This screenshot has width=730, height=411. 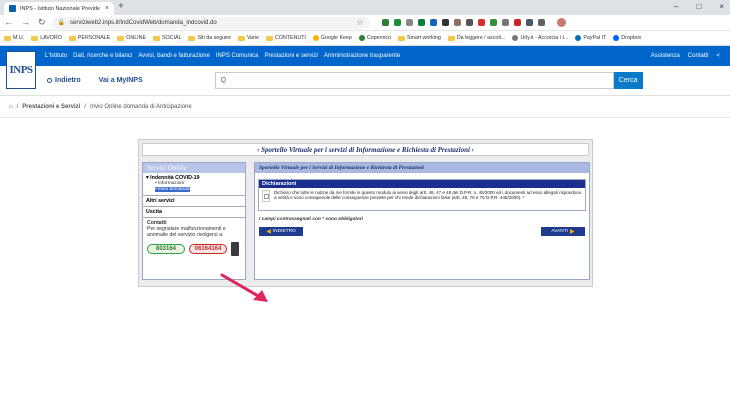 I want to click on browser-tab: INPS - Istituto Nazionale Previde ×, so click(x=59, y=8).